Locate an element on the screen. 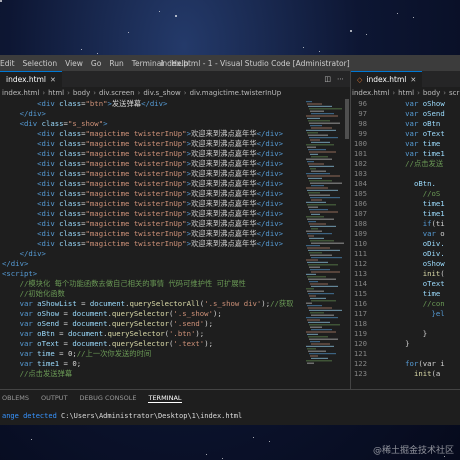 The width and height of the screenshot is (460, 460). left-tab-row: index.html ✕ ◫ ⋯ is located at coordinates (175, 79).